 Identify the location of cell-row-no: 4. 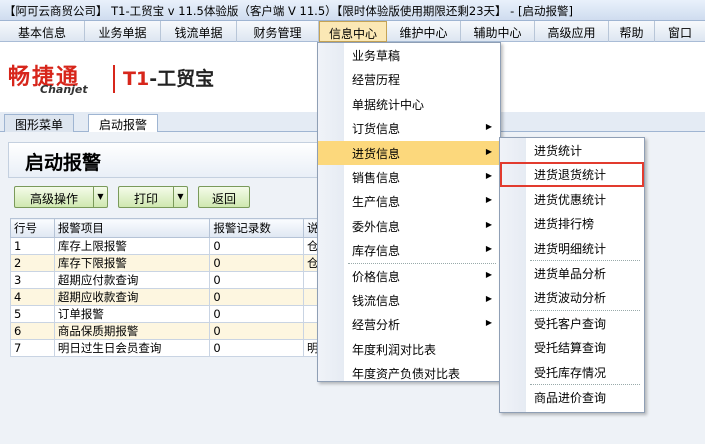
(32, 297).